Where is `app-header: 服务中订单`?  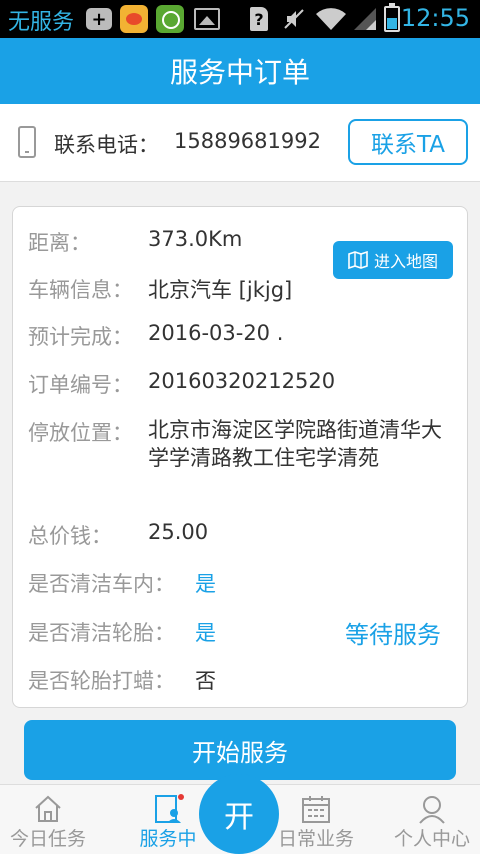 app-header: 服务中订单 is located at coordinates (240, 71).